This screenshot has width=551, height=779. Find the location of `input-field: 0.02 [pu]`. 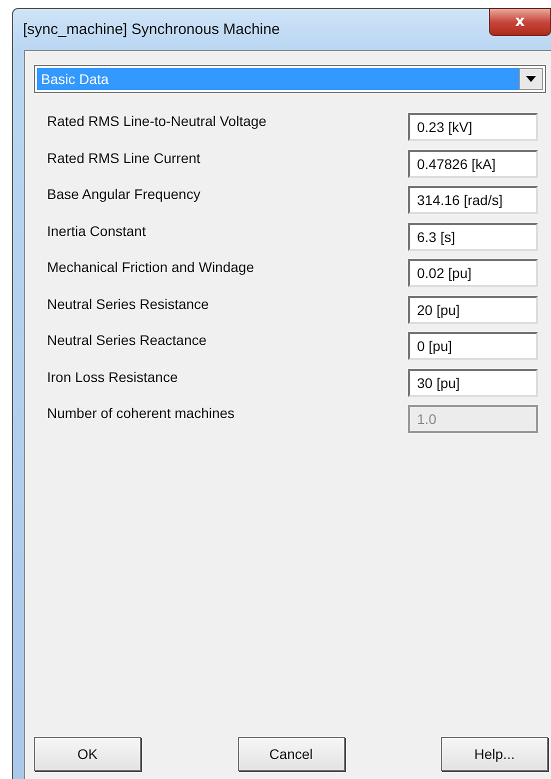

input-field: 0.02 [pu] is located at coordinates (473, 273).